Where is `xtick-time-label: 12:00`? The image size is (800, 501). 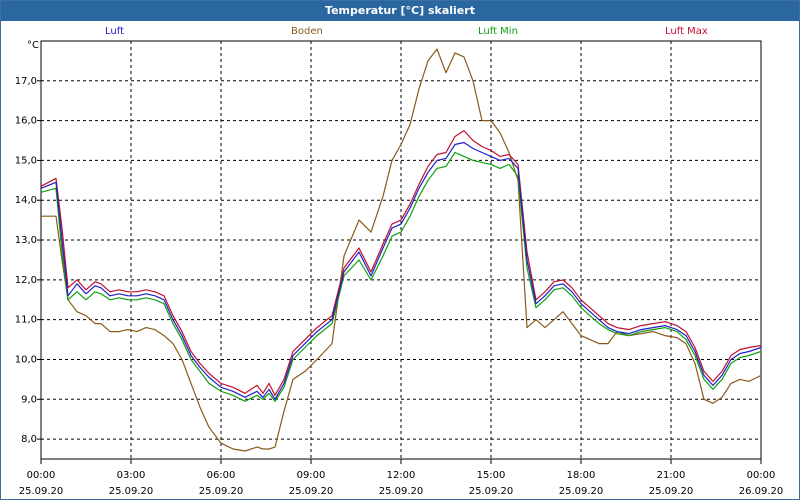 xtick-time-label: 12:00 is located at coordinates (401, 475).